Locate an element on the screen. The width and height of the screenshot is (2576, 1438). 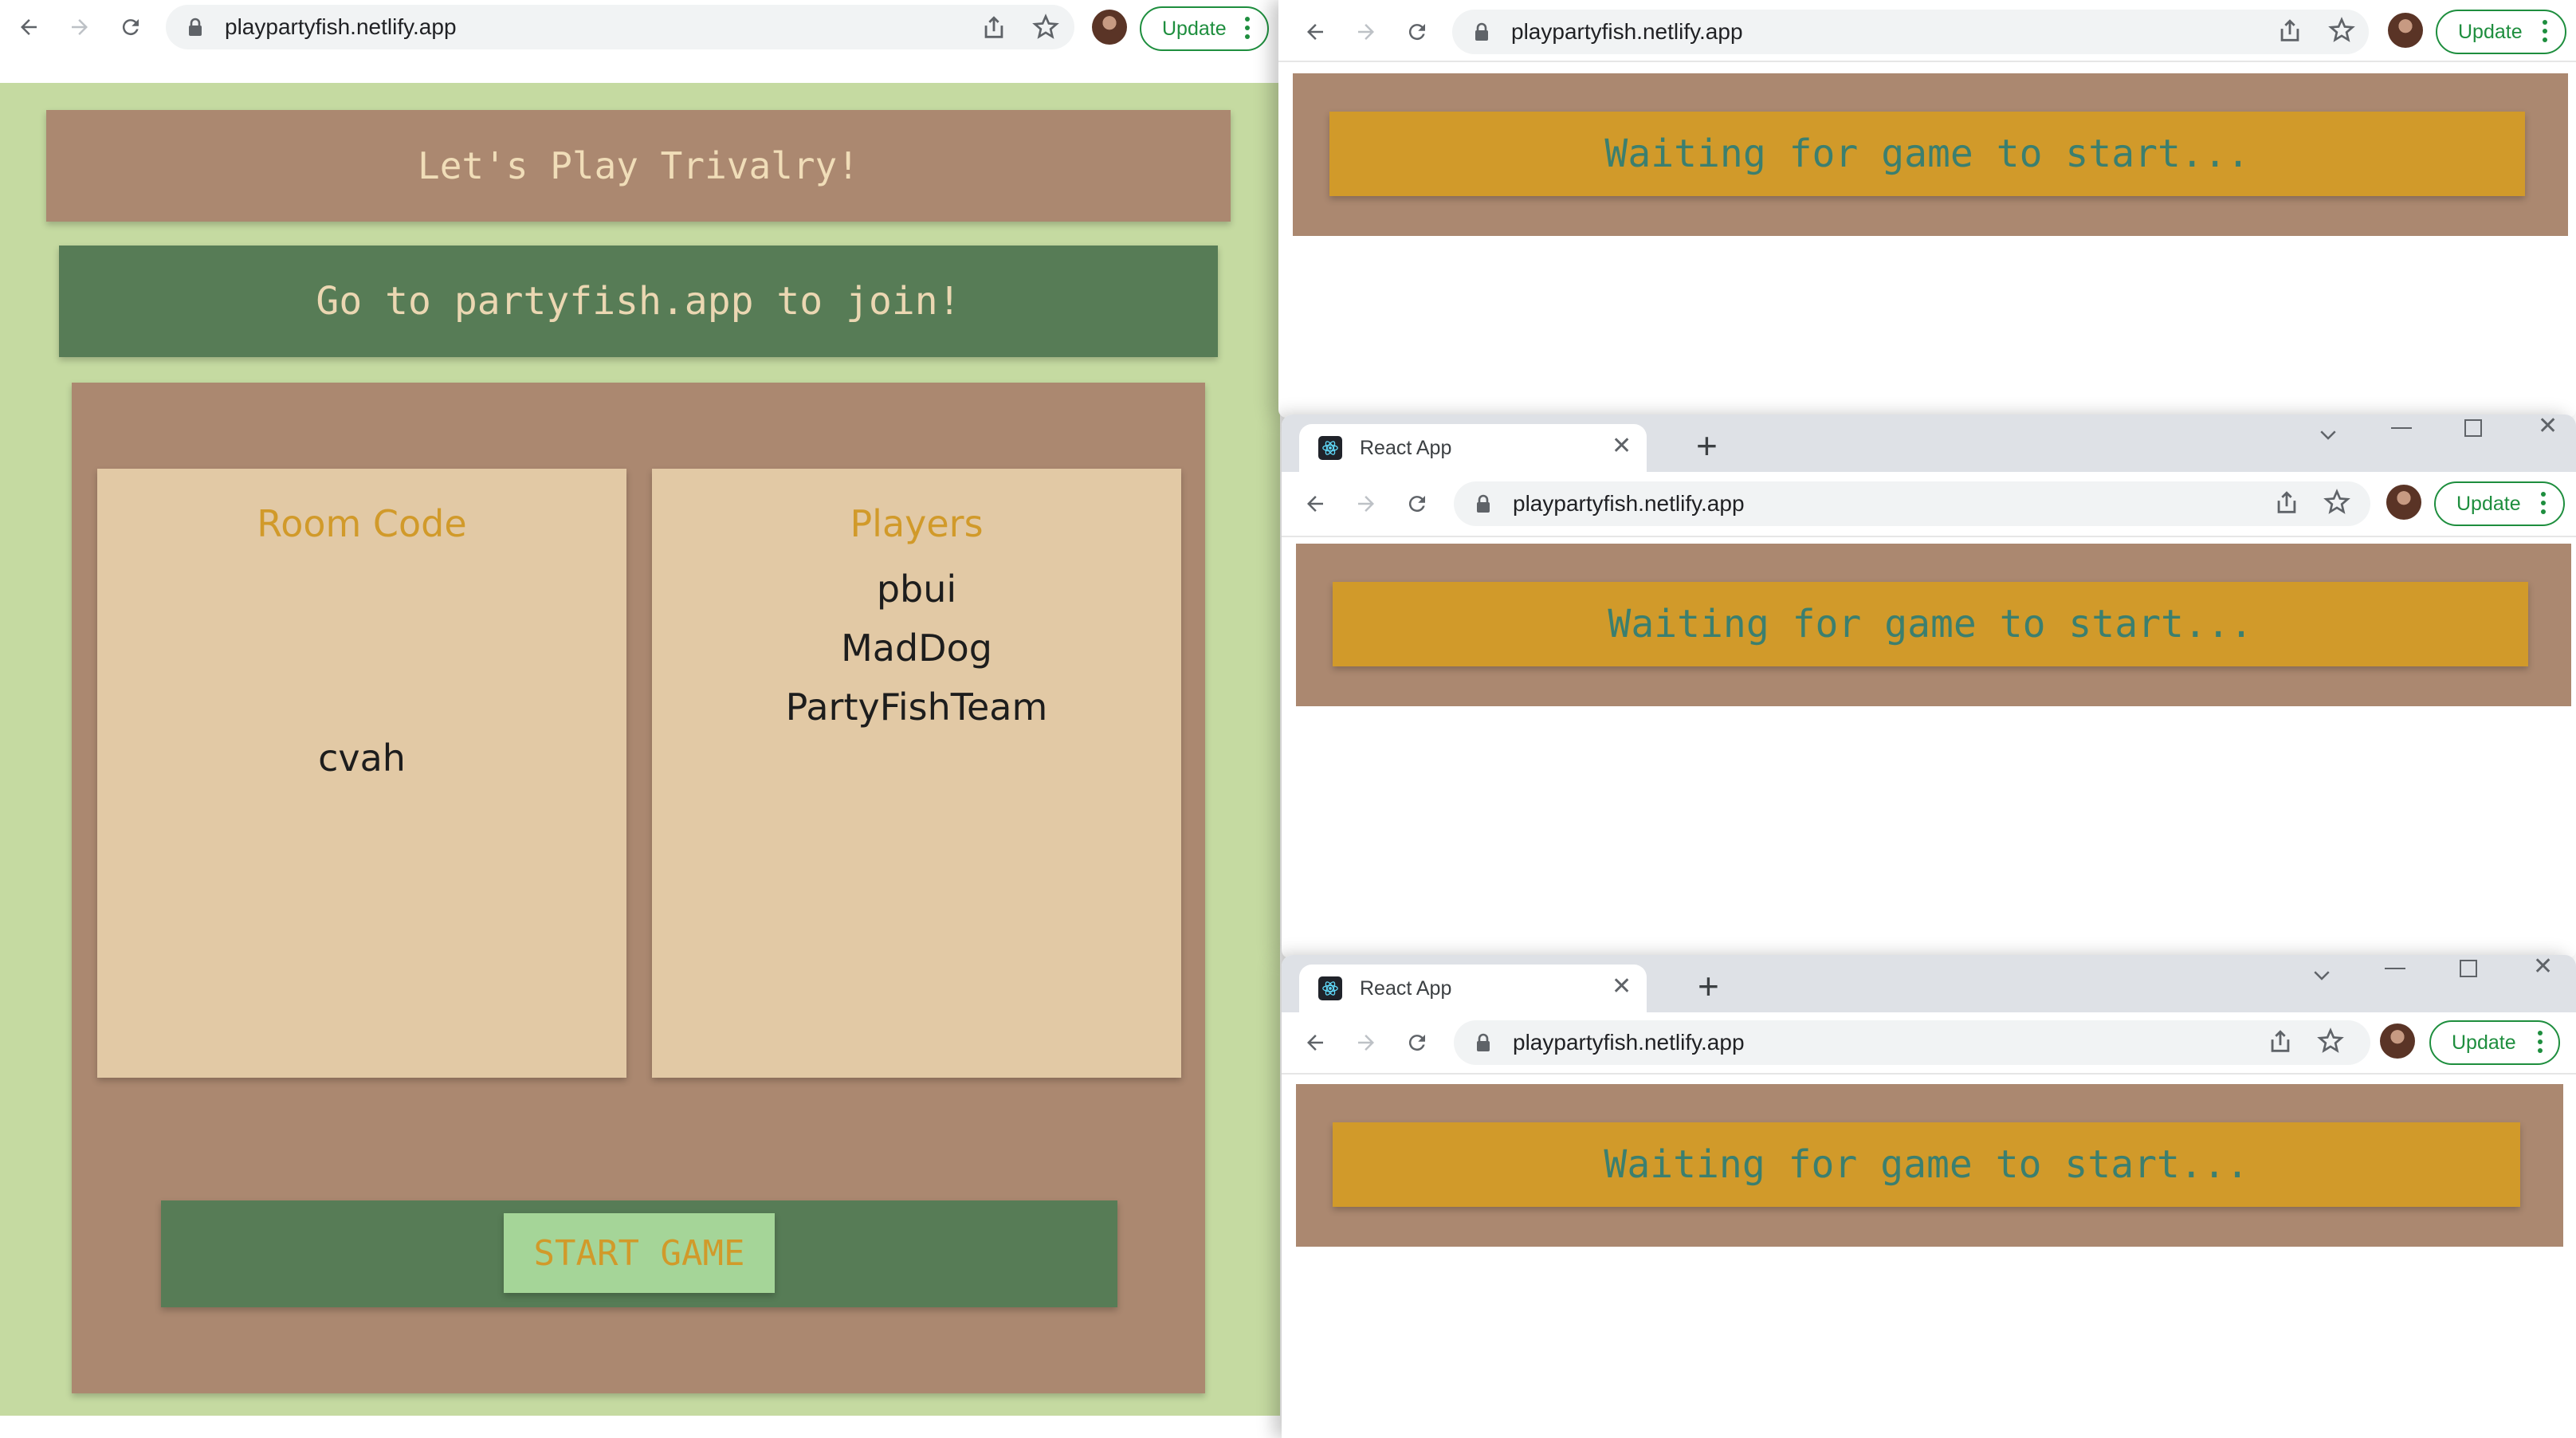
player3-tab: React App ✕ is located at coordinates (1473, 988).